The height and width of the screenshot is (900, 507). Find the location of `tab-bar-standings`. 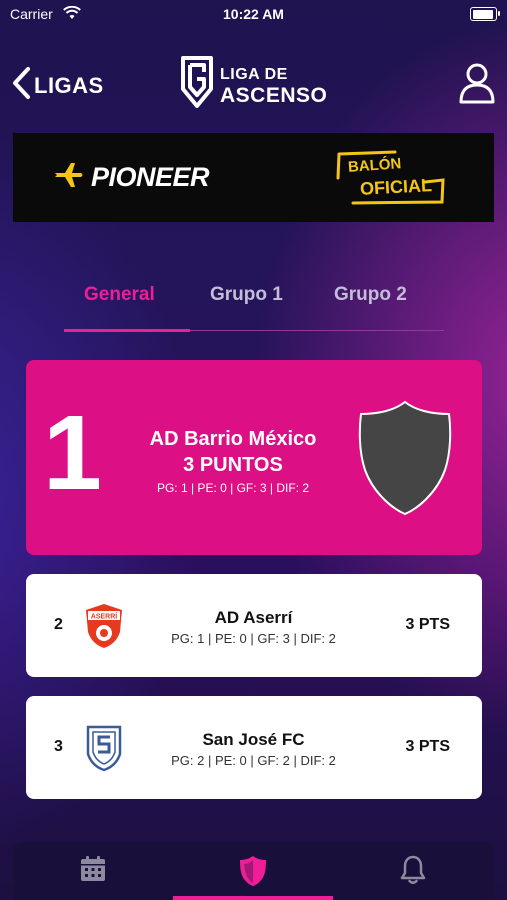

tab-bar-standings is located at coordinates (253, 871).